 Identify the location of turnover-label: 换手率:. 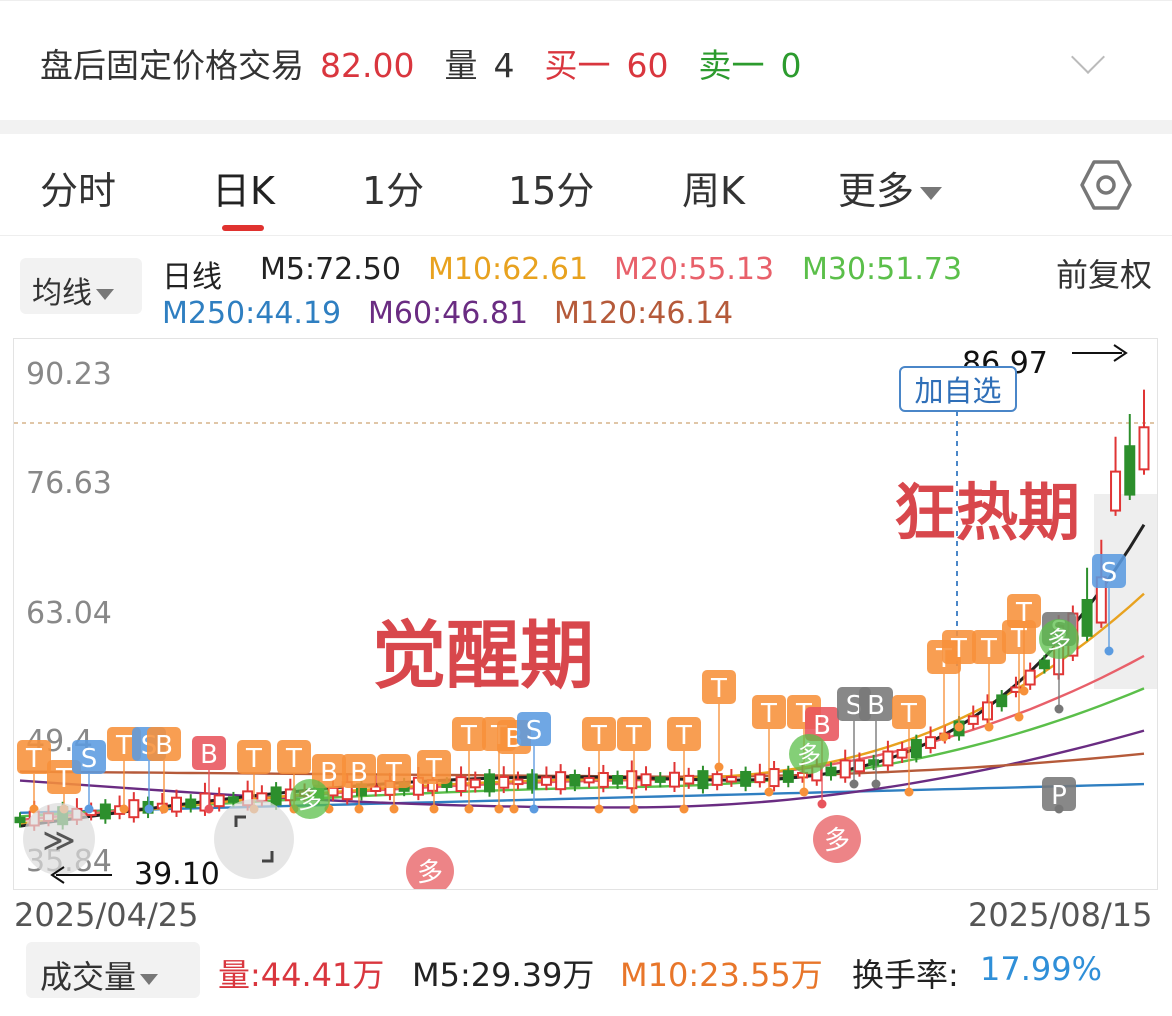
(905, 975).